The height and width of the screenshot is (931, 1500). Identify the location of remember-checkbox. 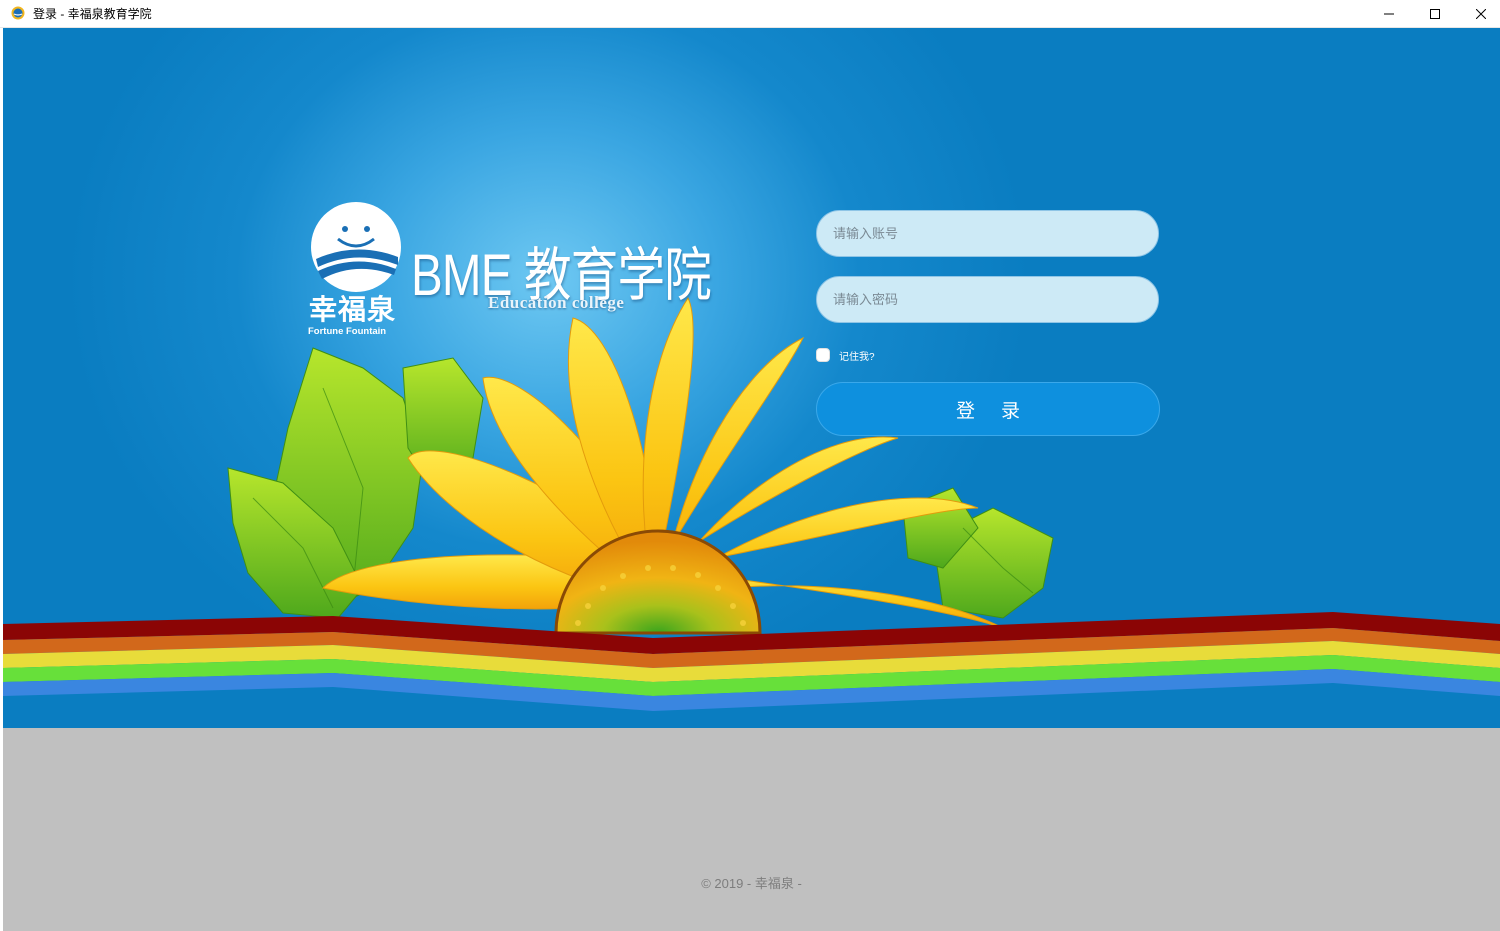
(823, 355).